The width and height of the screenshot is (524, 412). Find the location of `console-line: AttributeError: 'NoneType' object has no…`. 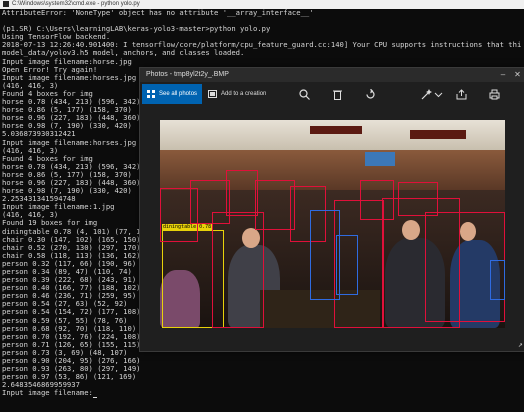

console-line: AttributeError: 'NoneType' object has no… is located at coordinates (158, 13).